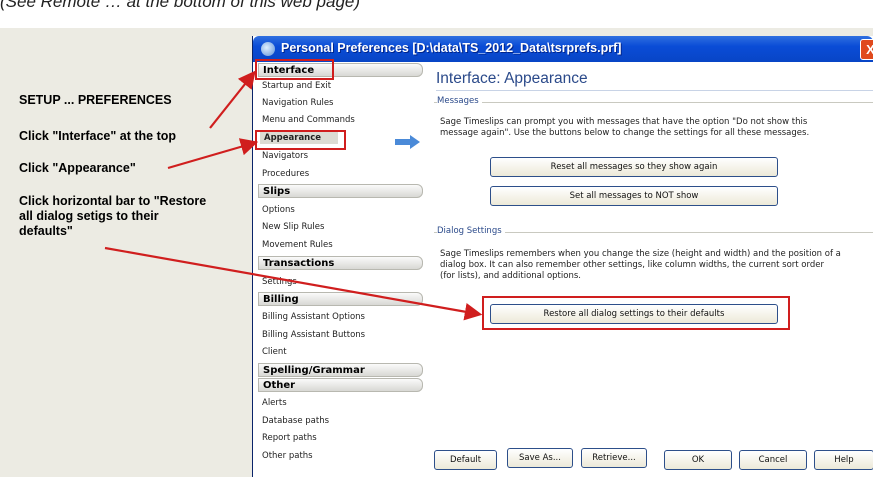 This screenshot has height=477, width=873. Describe the element at coordinates (213, 154) in the screenshot. I see `arrow-to-appearance` at that location.